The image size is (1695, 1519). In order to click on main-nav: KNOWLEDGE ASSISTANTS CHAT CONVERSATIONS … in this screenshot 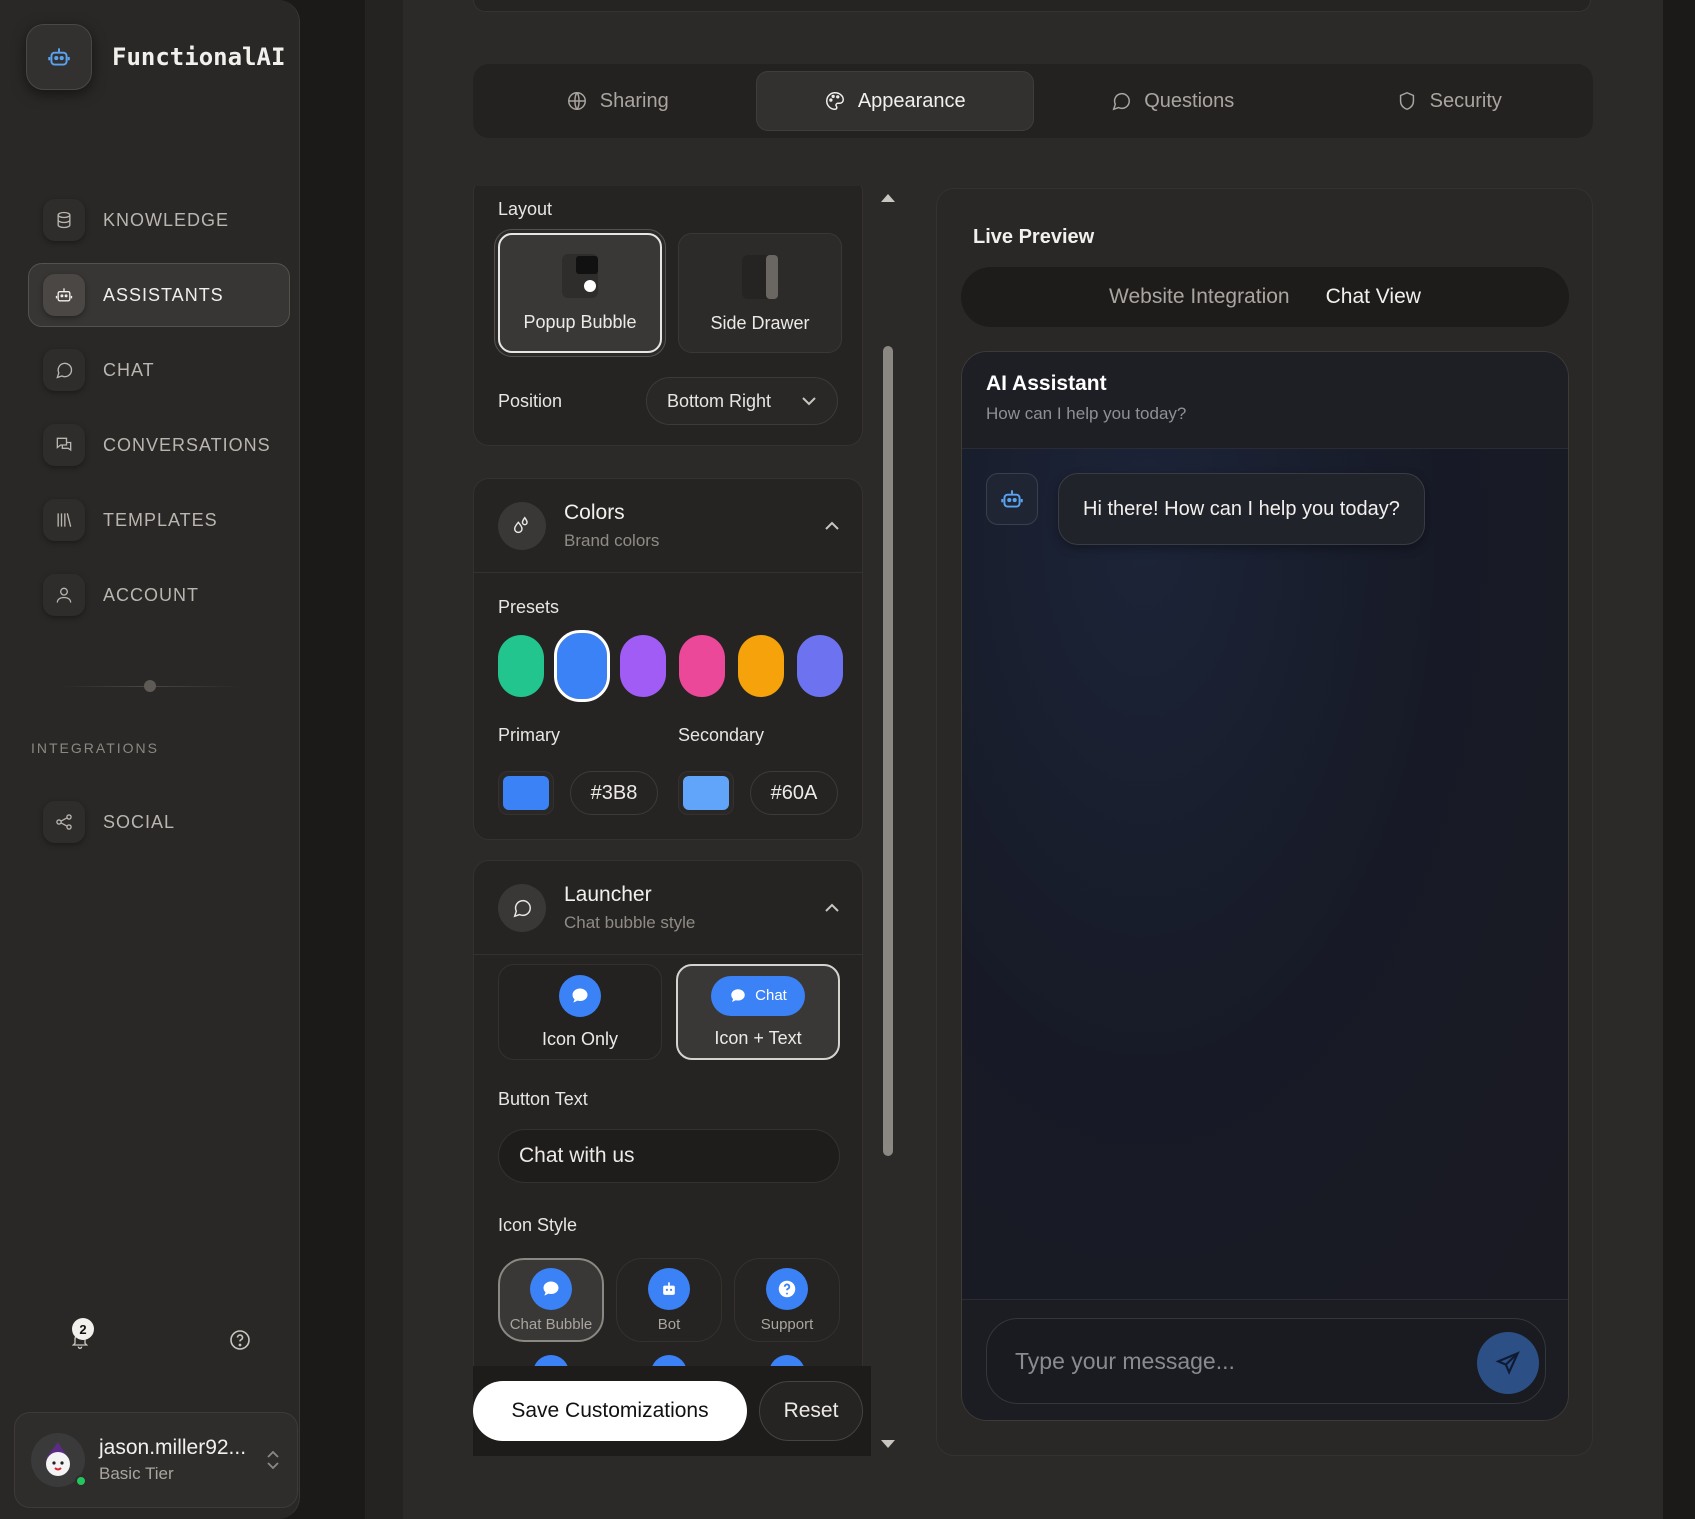, I will do `click(159, 413)`.